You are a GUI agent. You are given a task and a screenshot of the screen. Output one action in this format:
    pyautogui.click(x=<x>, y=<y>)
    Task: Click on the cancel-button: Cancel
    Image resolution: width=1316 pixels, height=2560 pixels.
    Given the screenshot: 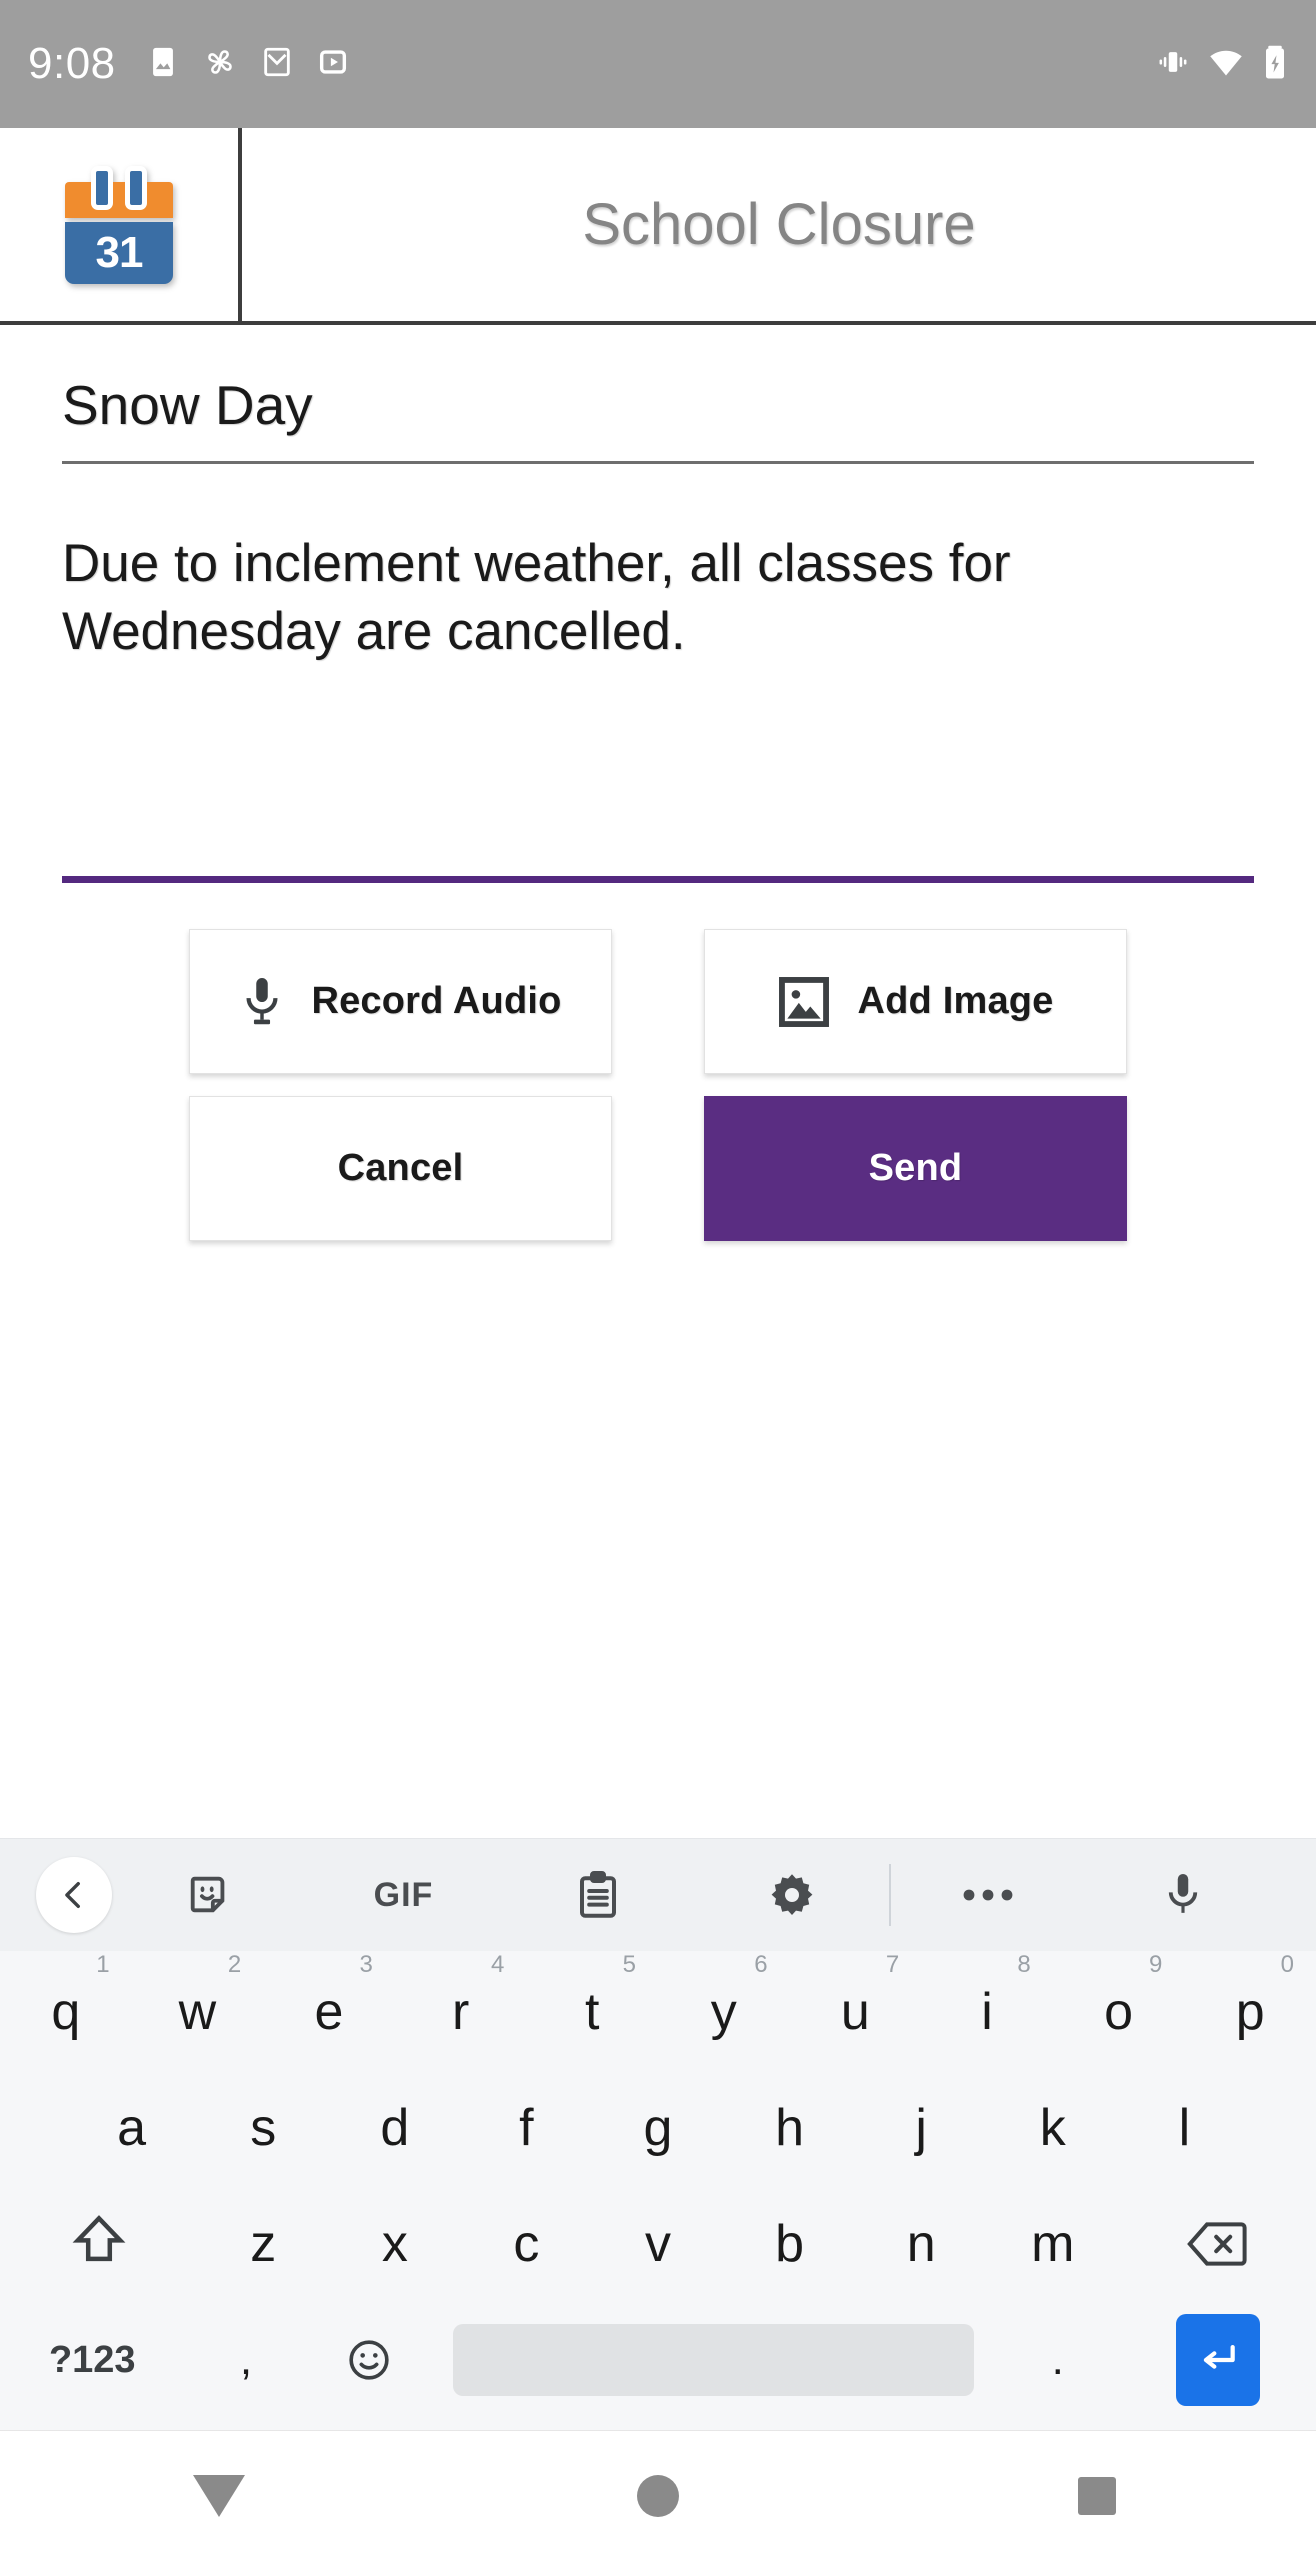 What is the action you would take?
    pyautogui.click(x=400, y=1168)
    